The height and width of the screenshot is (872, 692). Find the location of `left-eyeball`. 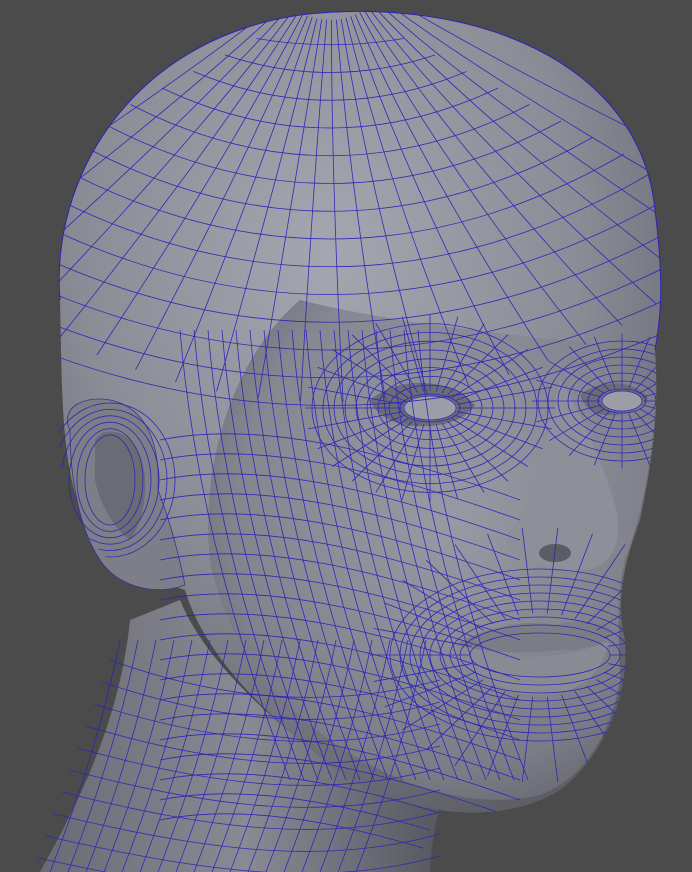

left-eyeball is located at coordinates (622, 401).